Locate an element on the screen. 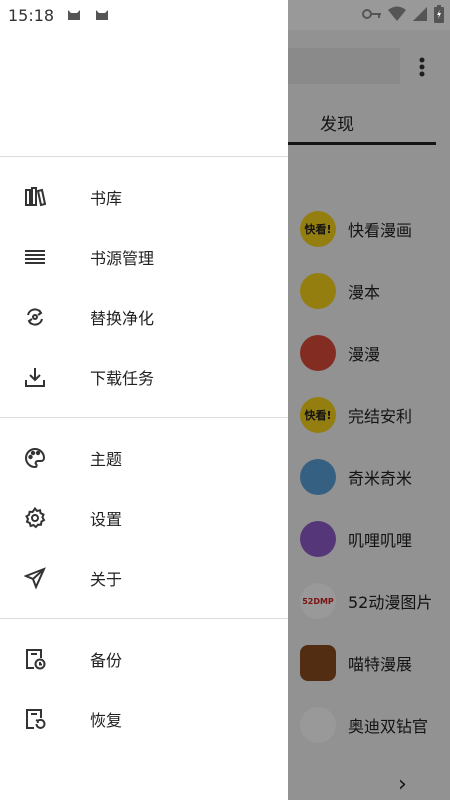  backup-icon is located at coordinates (35, 659).